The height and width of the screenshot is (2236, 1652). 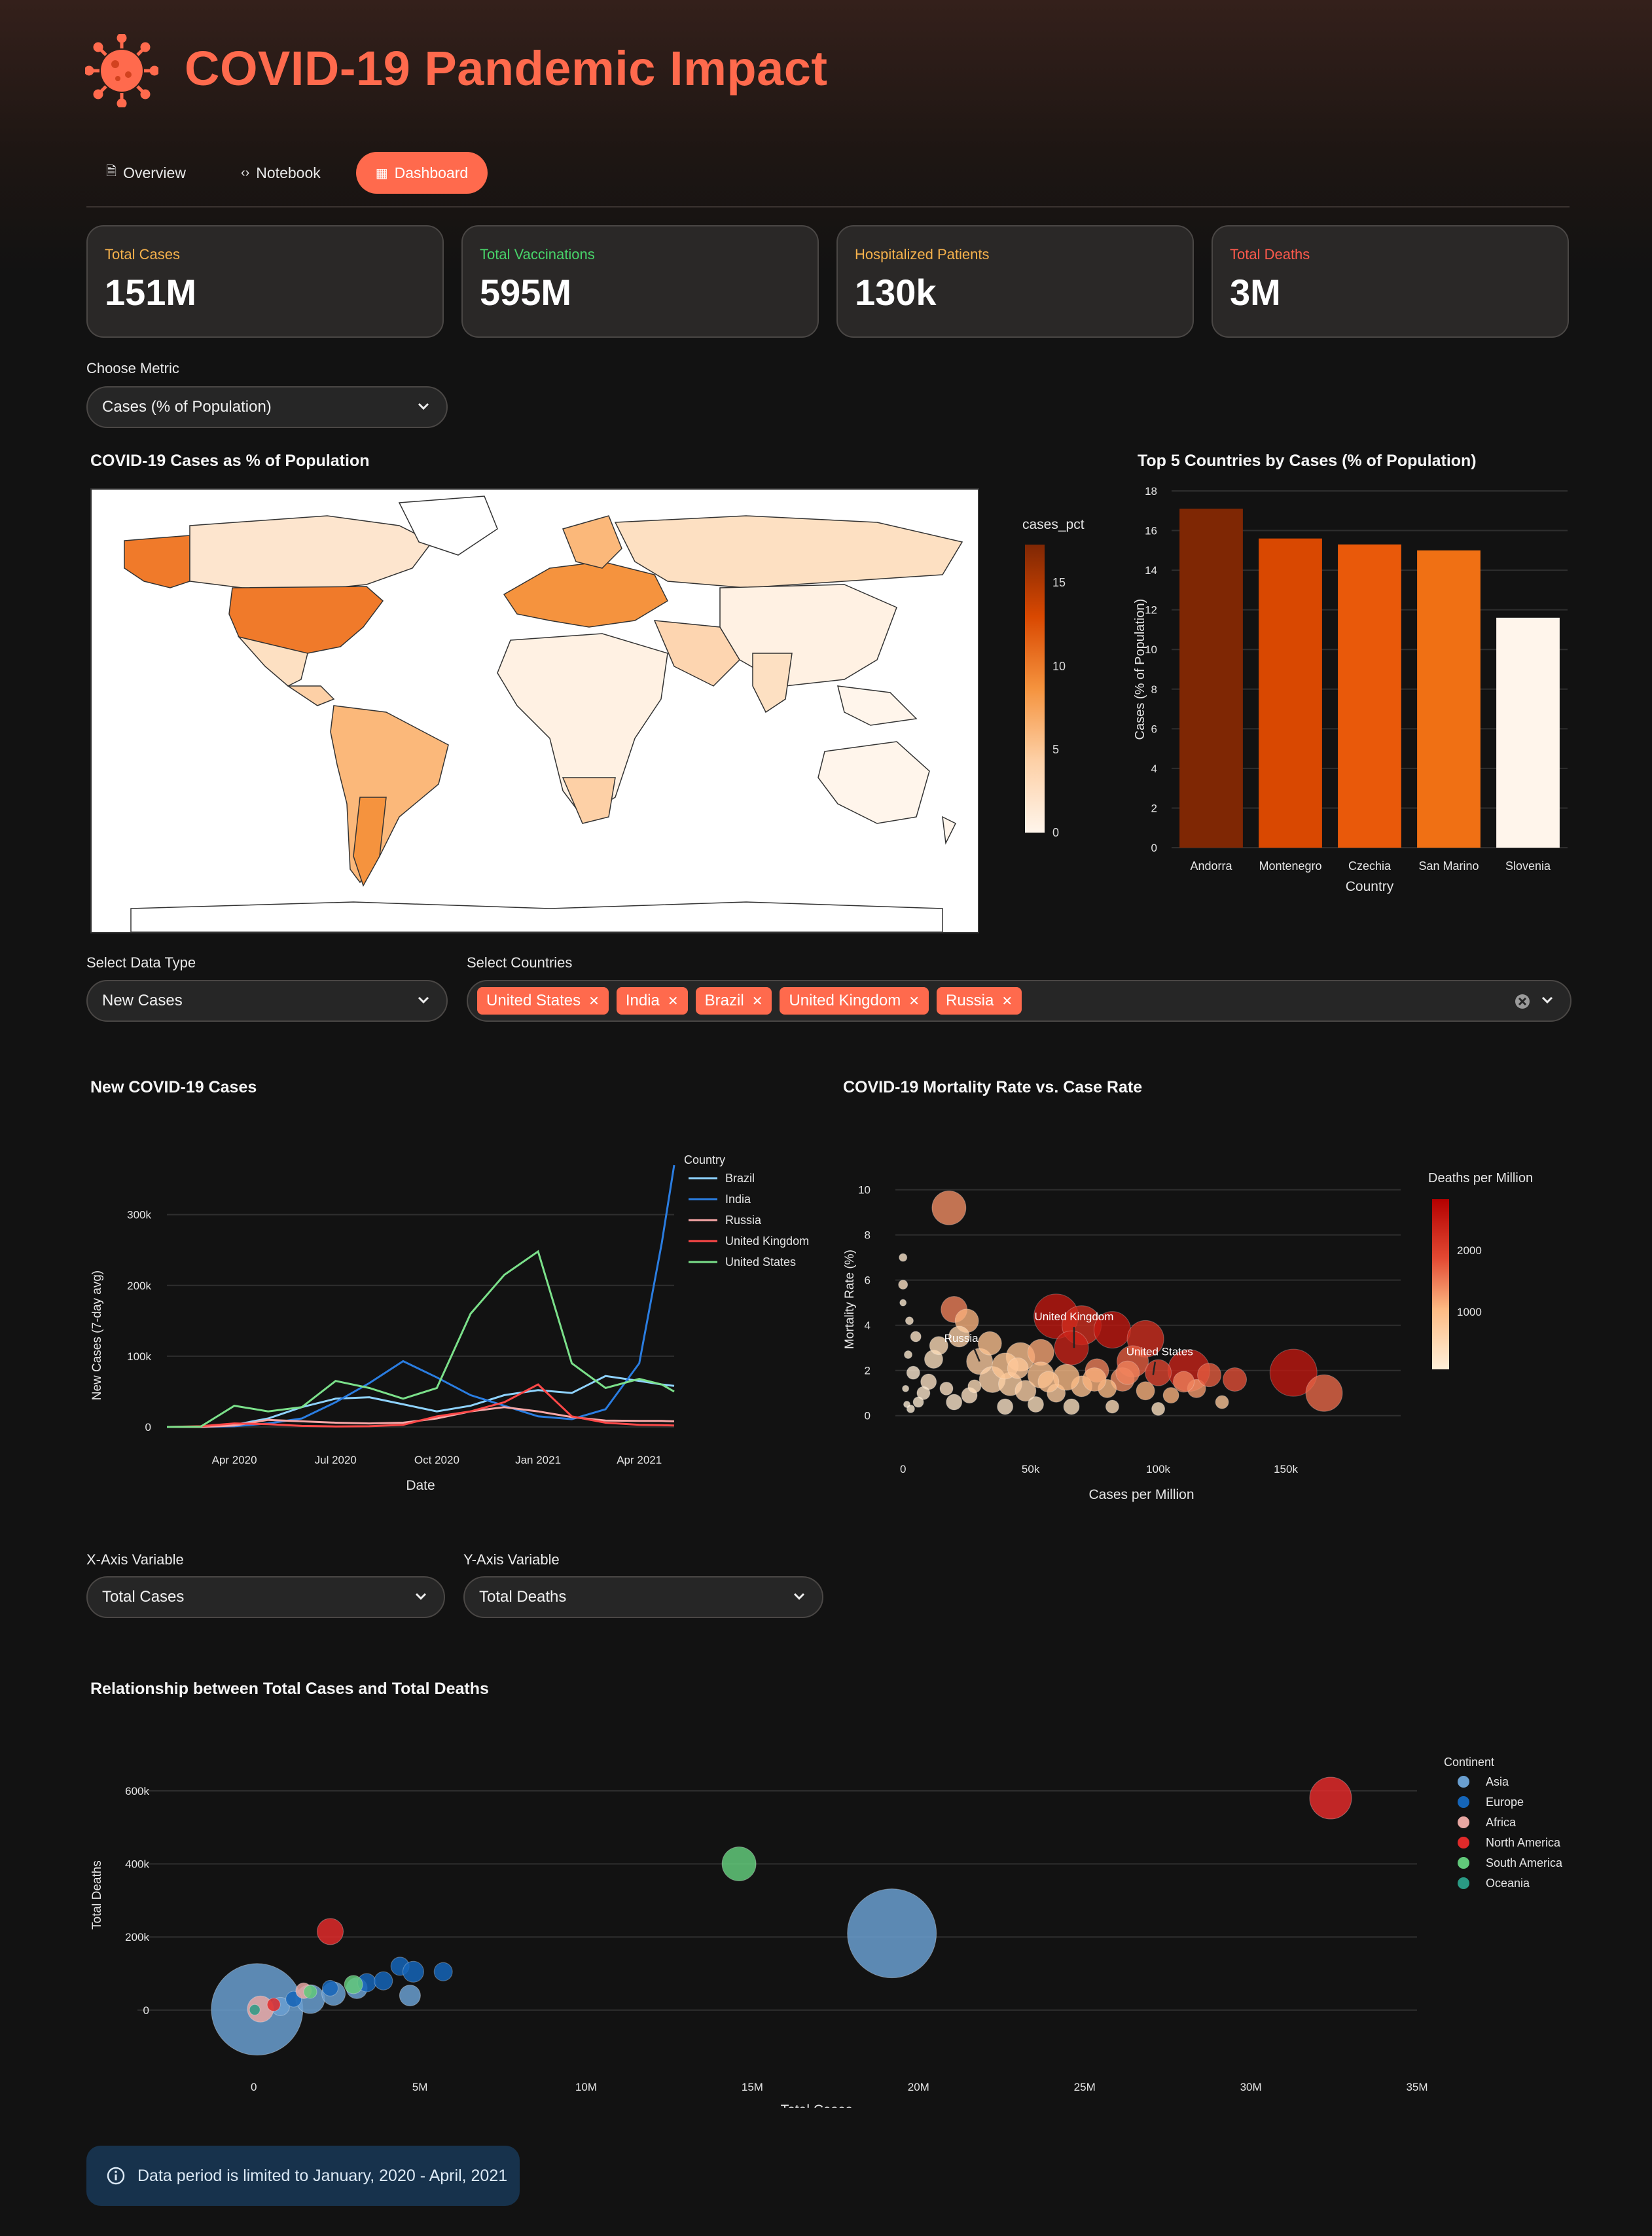 What do you see at coordinates (1054, 524) in the screenshot?
I see `map-colorbar-title: cases_pct` at bounding box center [1054, 524].